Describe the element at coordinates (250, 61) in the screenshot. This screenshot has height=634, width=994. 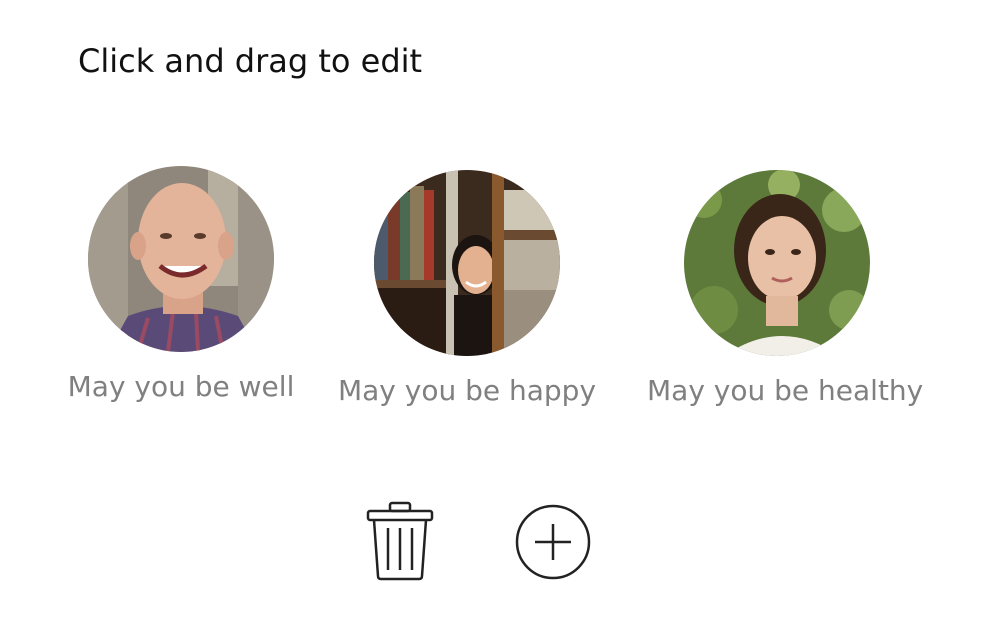
I see `instruction-text: Click and drag to edit` at that location.